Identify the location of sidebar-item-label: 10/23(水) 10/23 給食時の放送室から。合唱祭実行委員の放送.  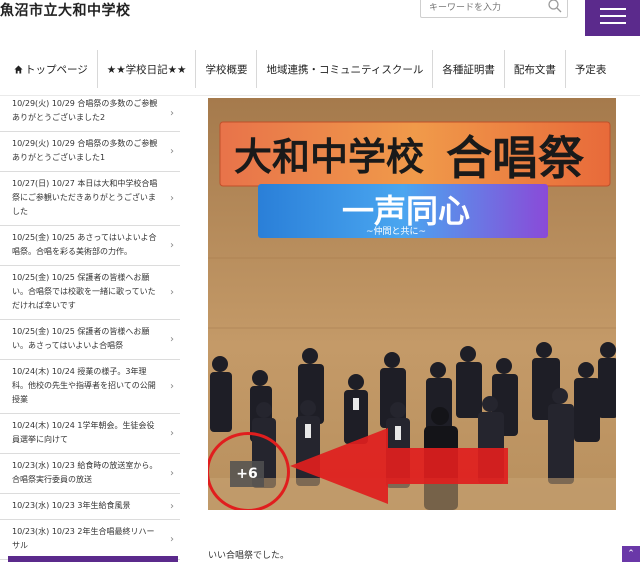
(85, 472).